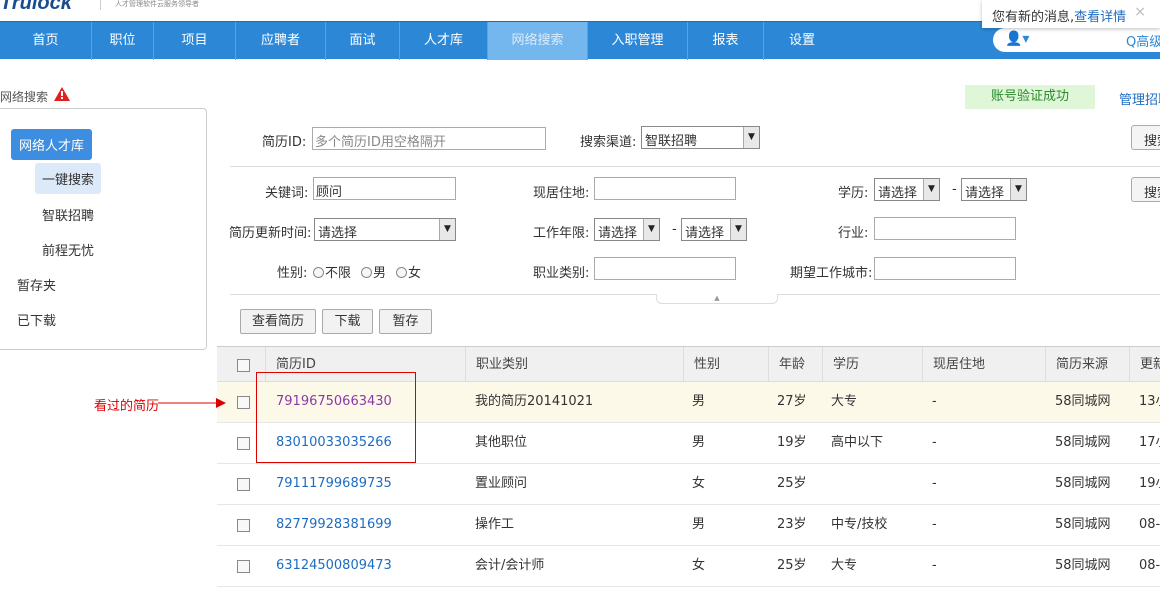  I want to click on column-header: 年龄, so click(786, 364).